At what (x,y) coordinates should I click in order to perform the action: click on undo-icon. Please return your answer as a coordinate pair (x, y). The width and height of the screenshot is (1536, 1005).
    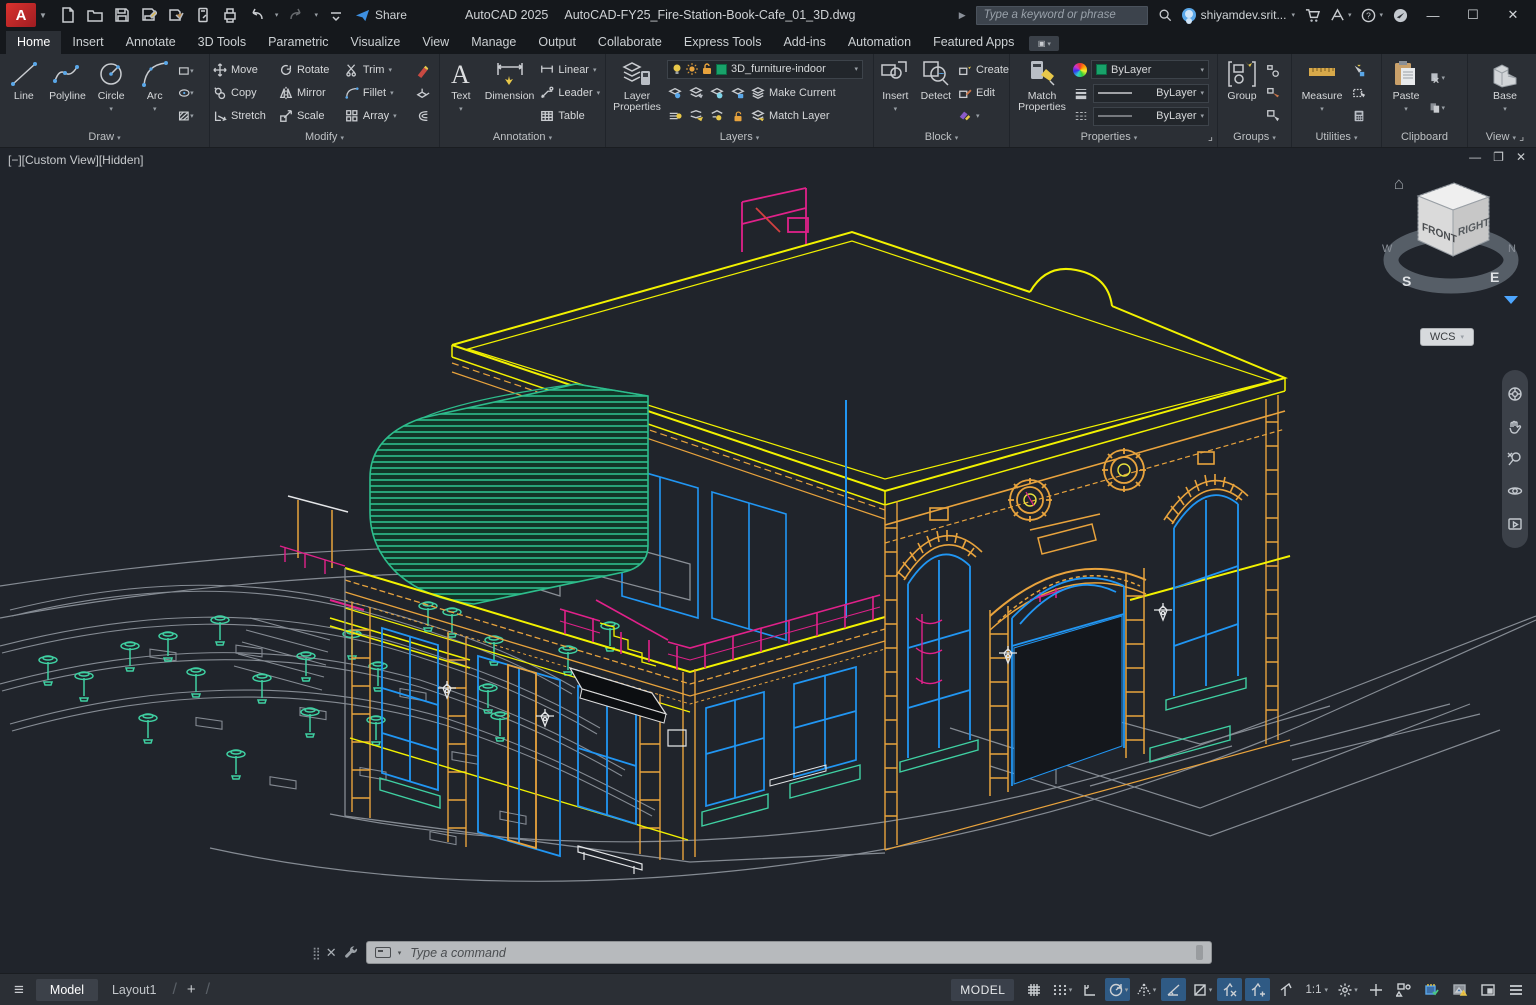
    Looking at the image, I should click on (257, 15).